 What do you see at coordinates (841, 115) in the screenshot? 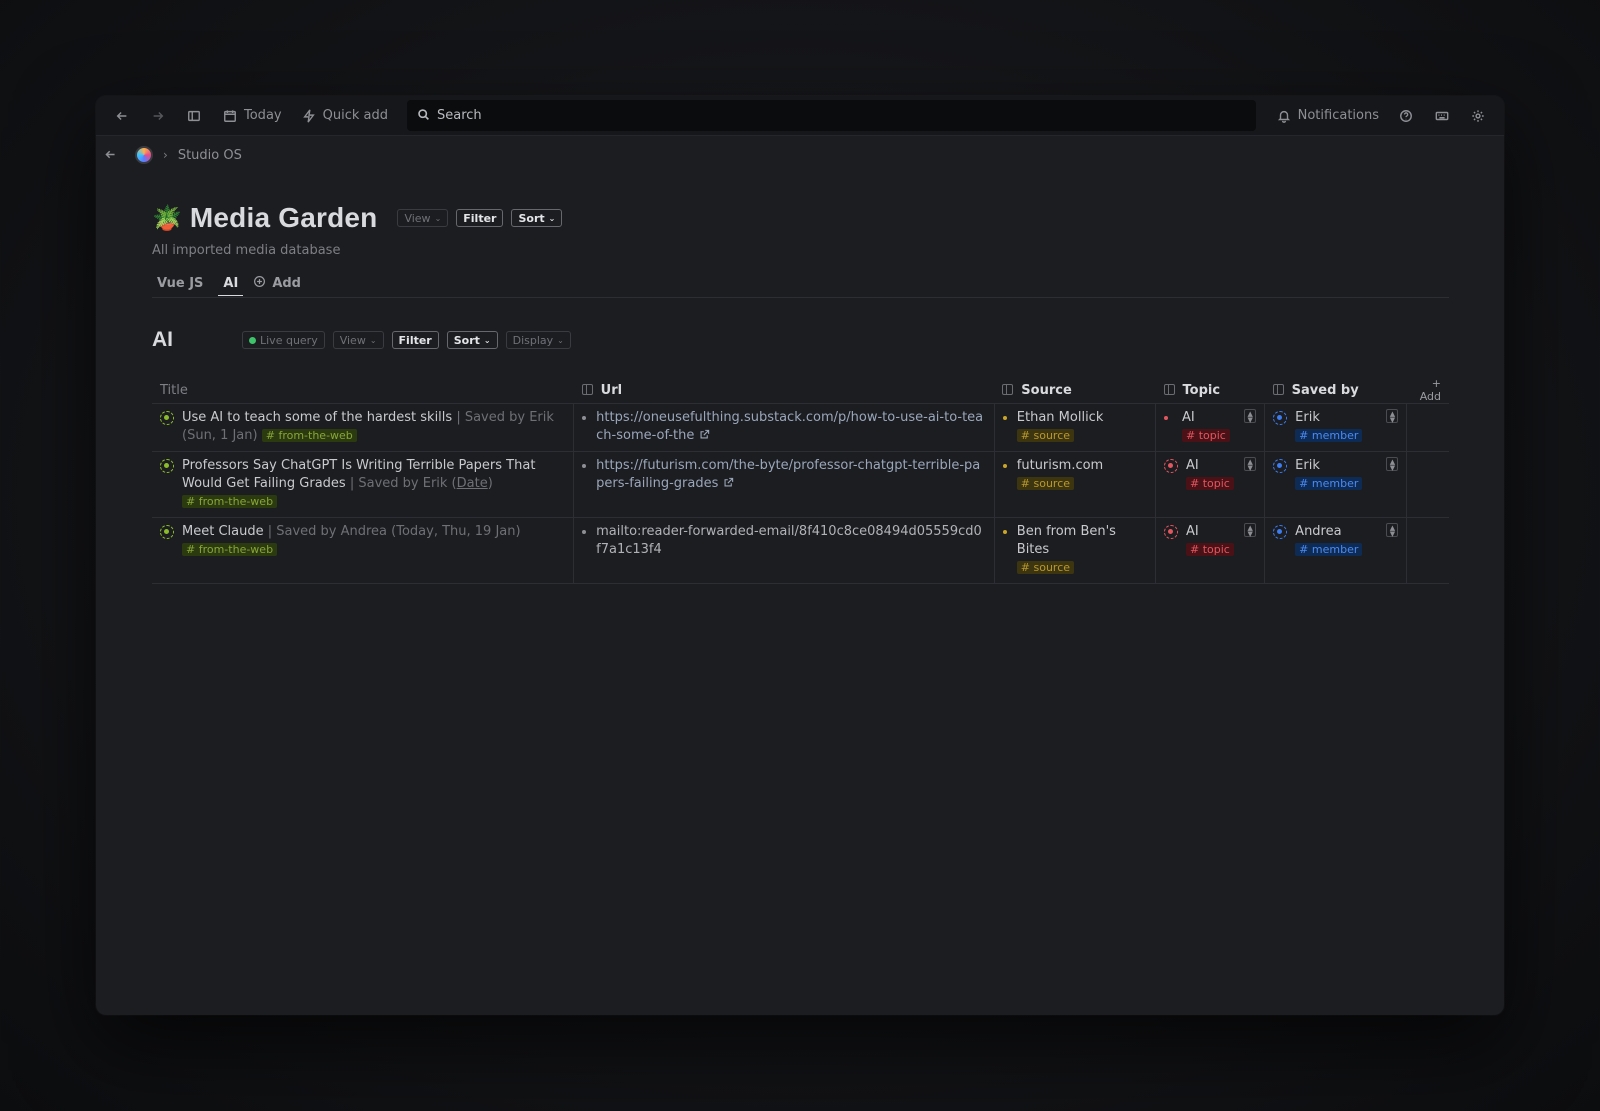
I see `search-input` at bounding box center [841, 115].